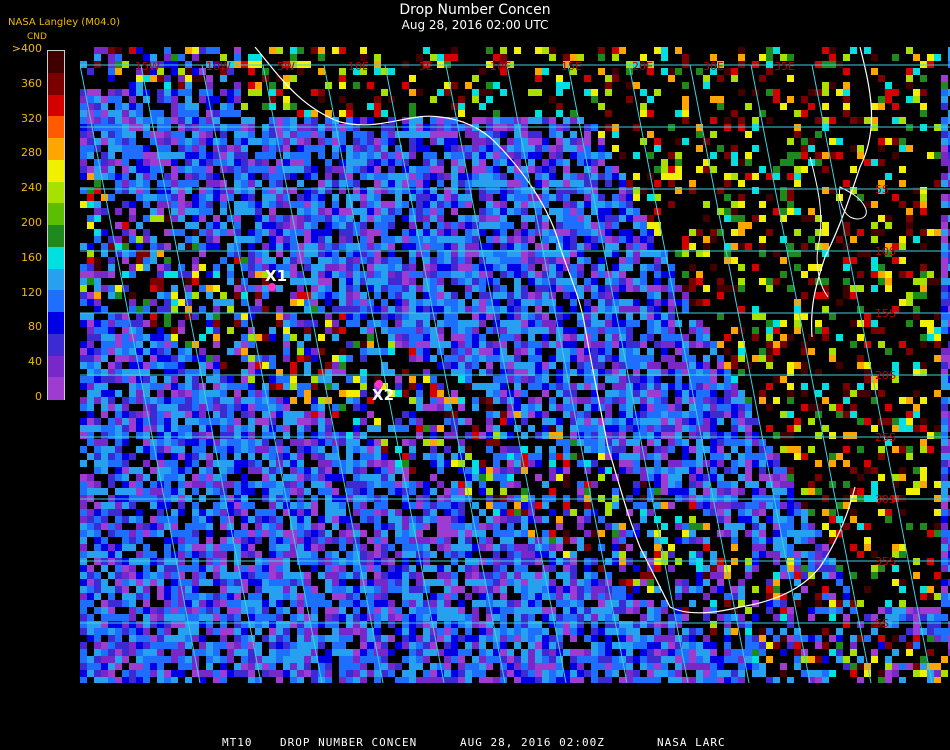 The image size is (950, 750). I want to click on latitude-label: 10S, so click(885, 251).